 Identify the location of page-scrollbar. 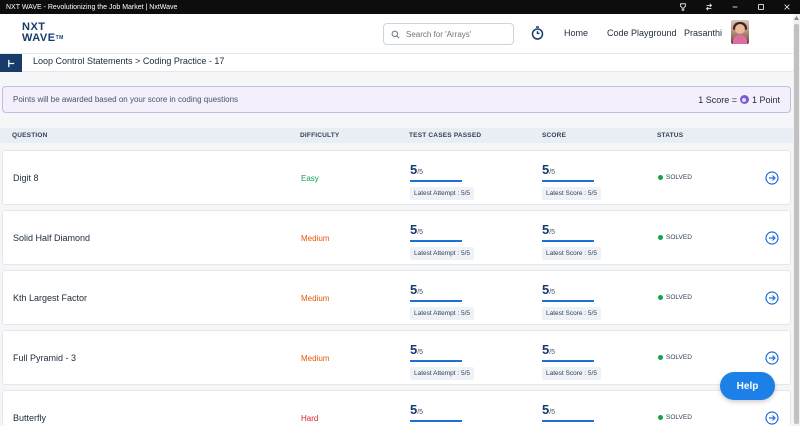
(796, 220).